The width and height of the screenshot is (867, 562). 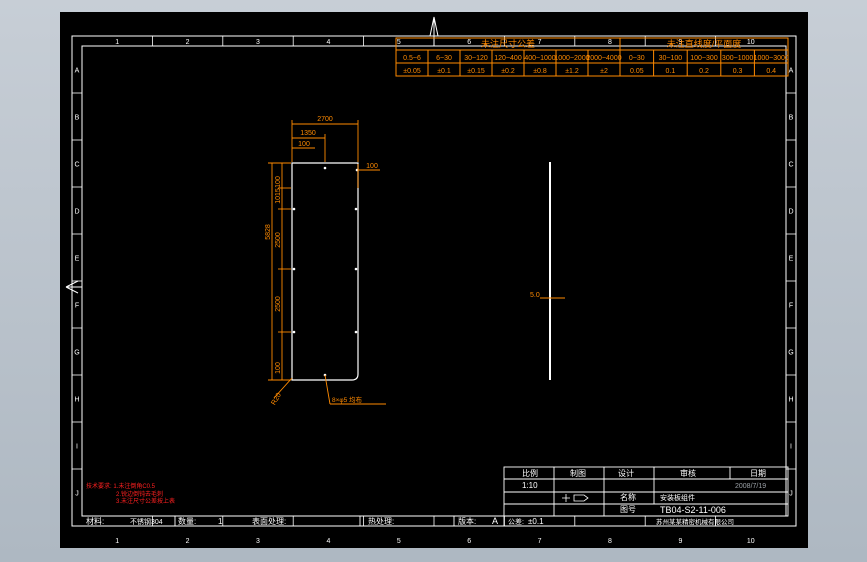 I want to click on dim-100-vert-top: 100, so click(x=278, y=182).